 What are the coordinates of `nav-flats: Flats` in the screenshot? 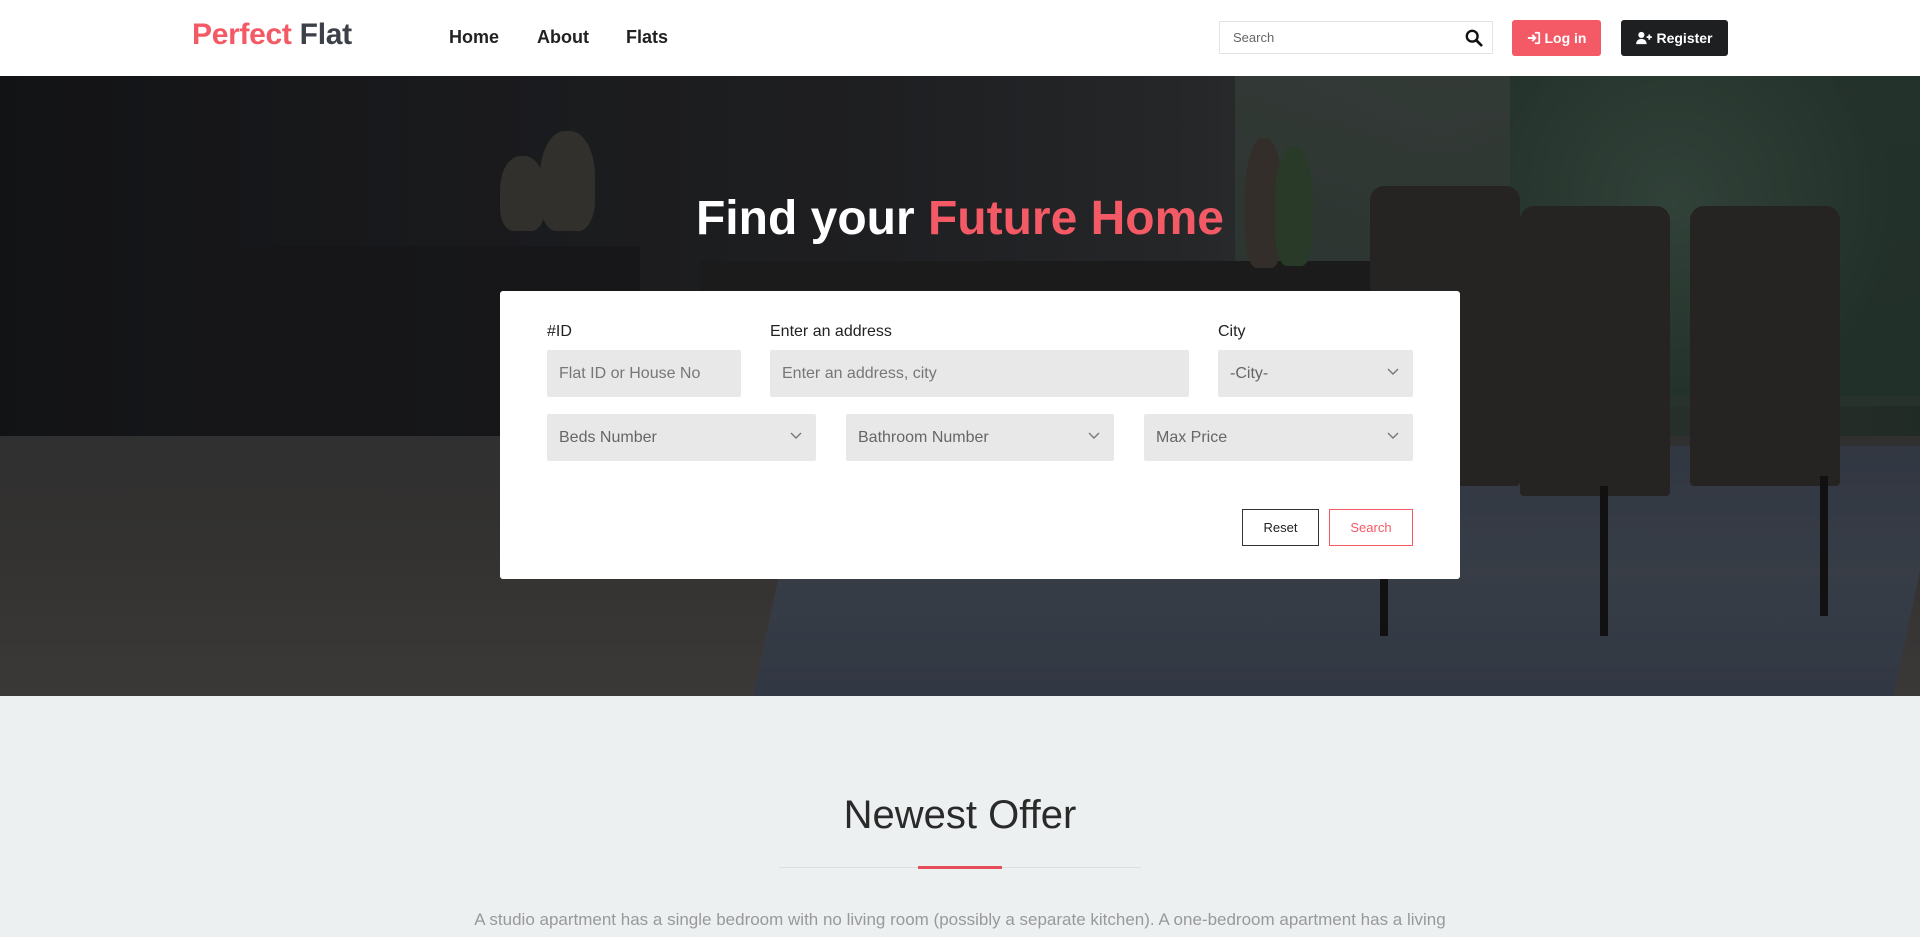 It's located at (647, 37).